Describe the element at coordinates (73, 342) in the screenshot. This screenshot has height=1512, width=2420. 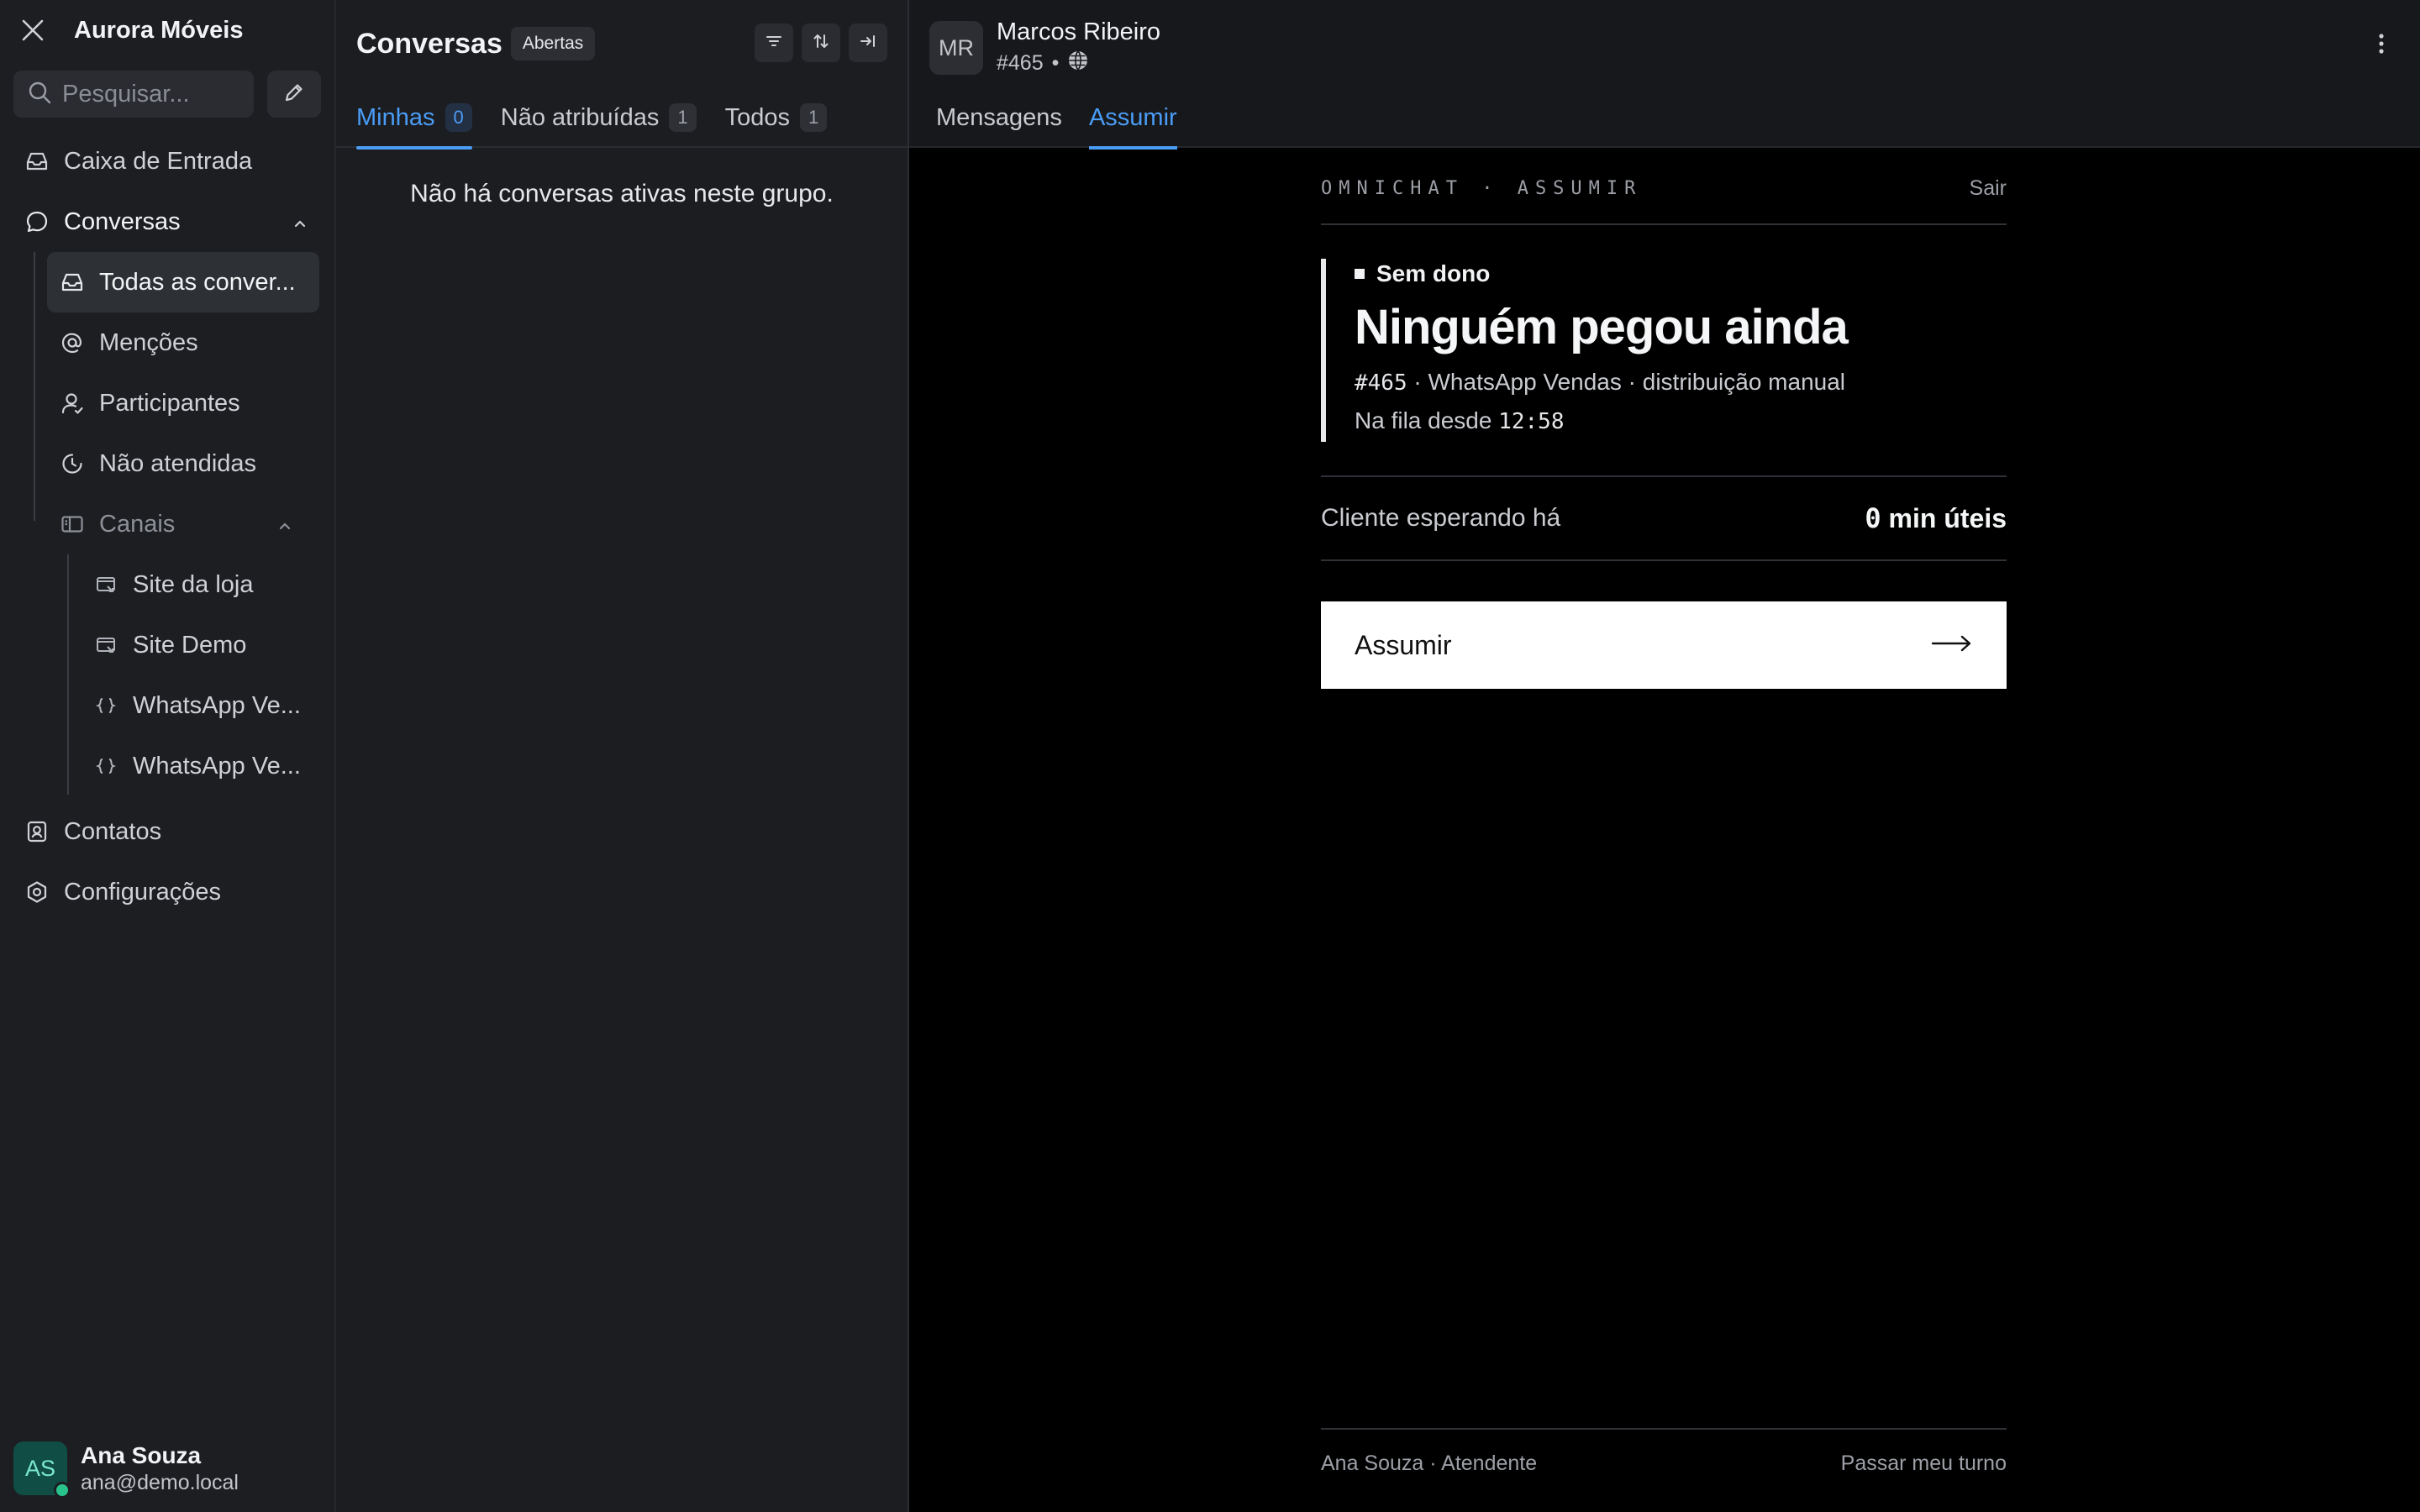
I see `at-sign-icon` at that location.